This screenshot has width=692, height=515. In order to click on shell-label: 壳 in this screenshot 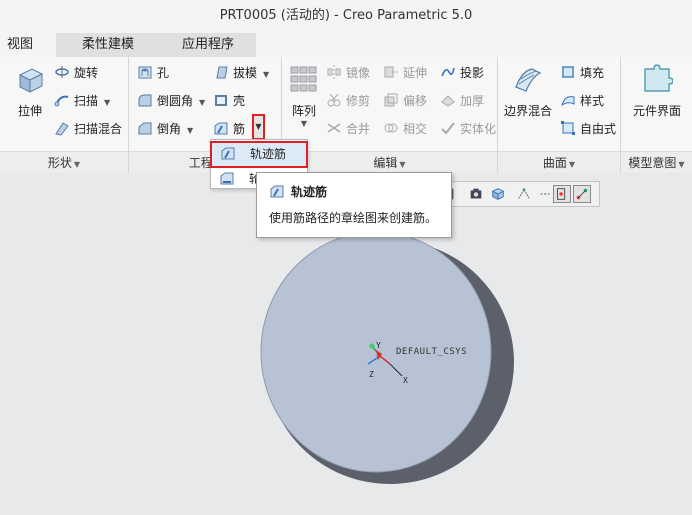, I will do `click(239, 101)`.